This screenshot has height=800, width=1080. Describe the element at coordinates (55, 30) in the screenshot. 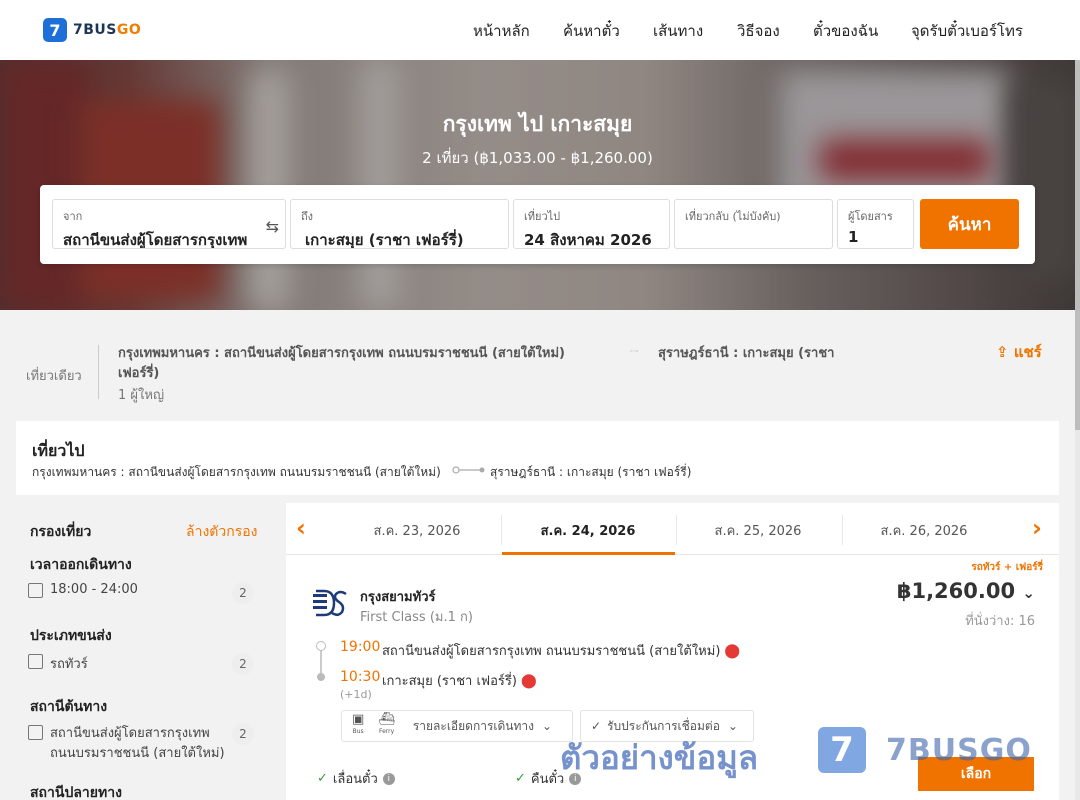

I see `logo-mark: 7` at that location.